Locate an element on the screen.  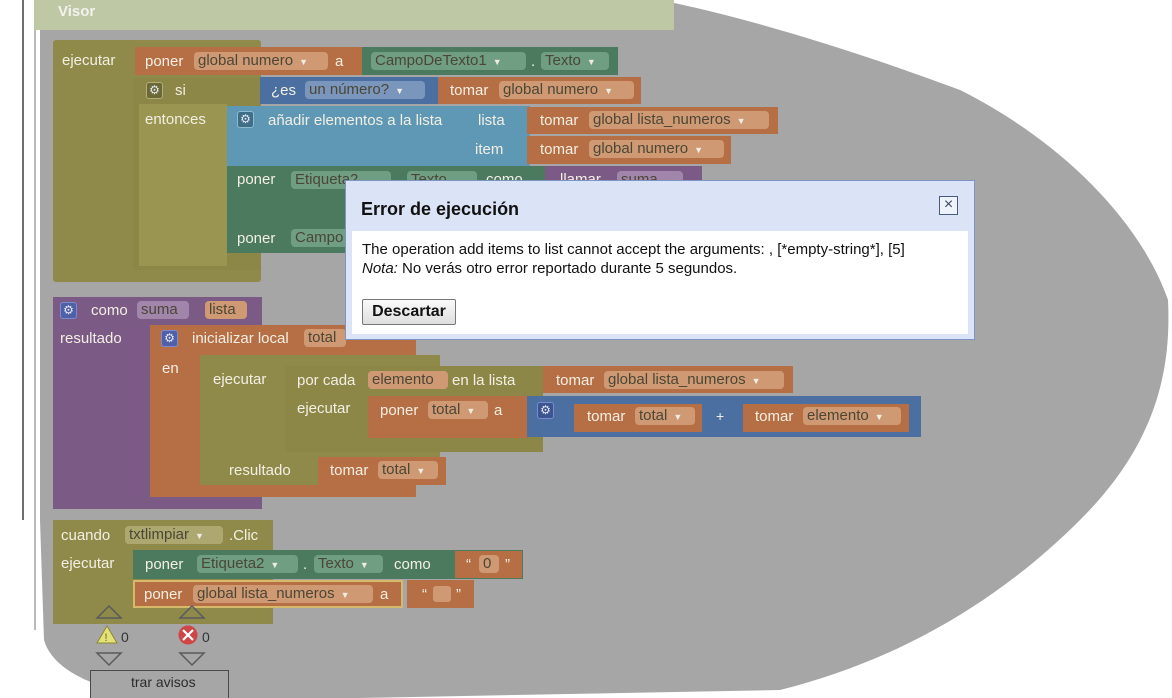
field-text: lista is located at coordinates (222, 309).